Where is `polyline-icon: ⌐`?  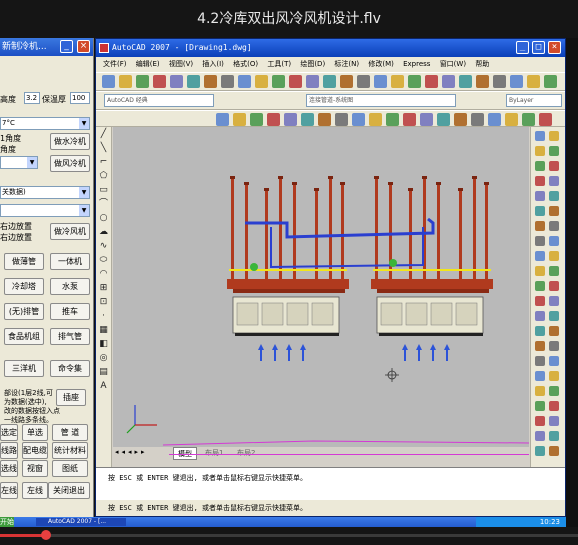 polyline-icon: ⌐ is located at coordinates (103, 162).